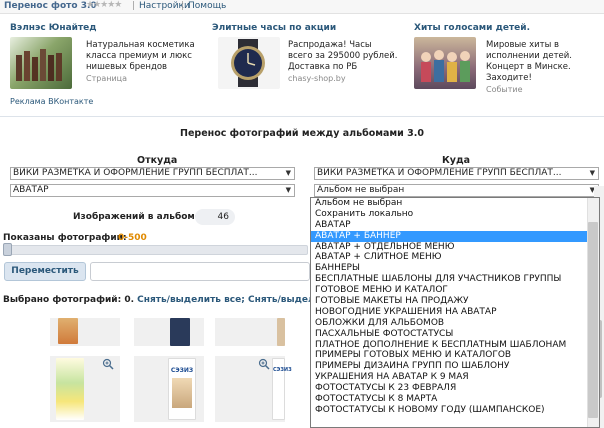  I want to click on shown-photos-range: 0-500, so click(132, 238).